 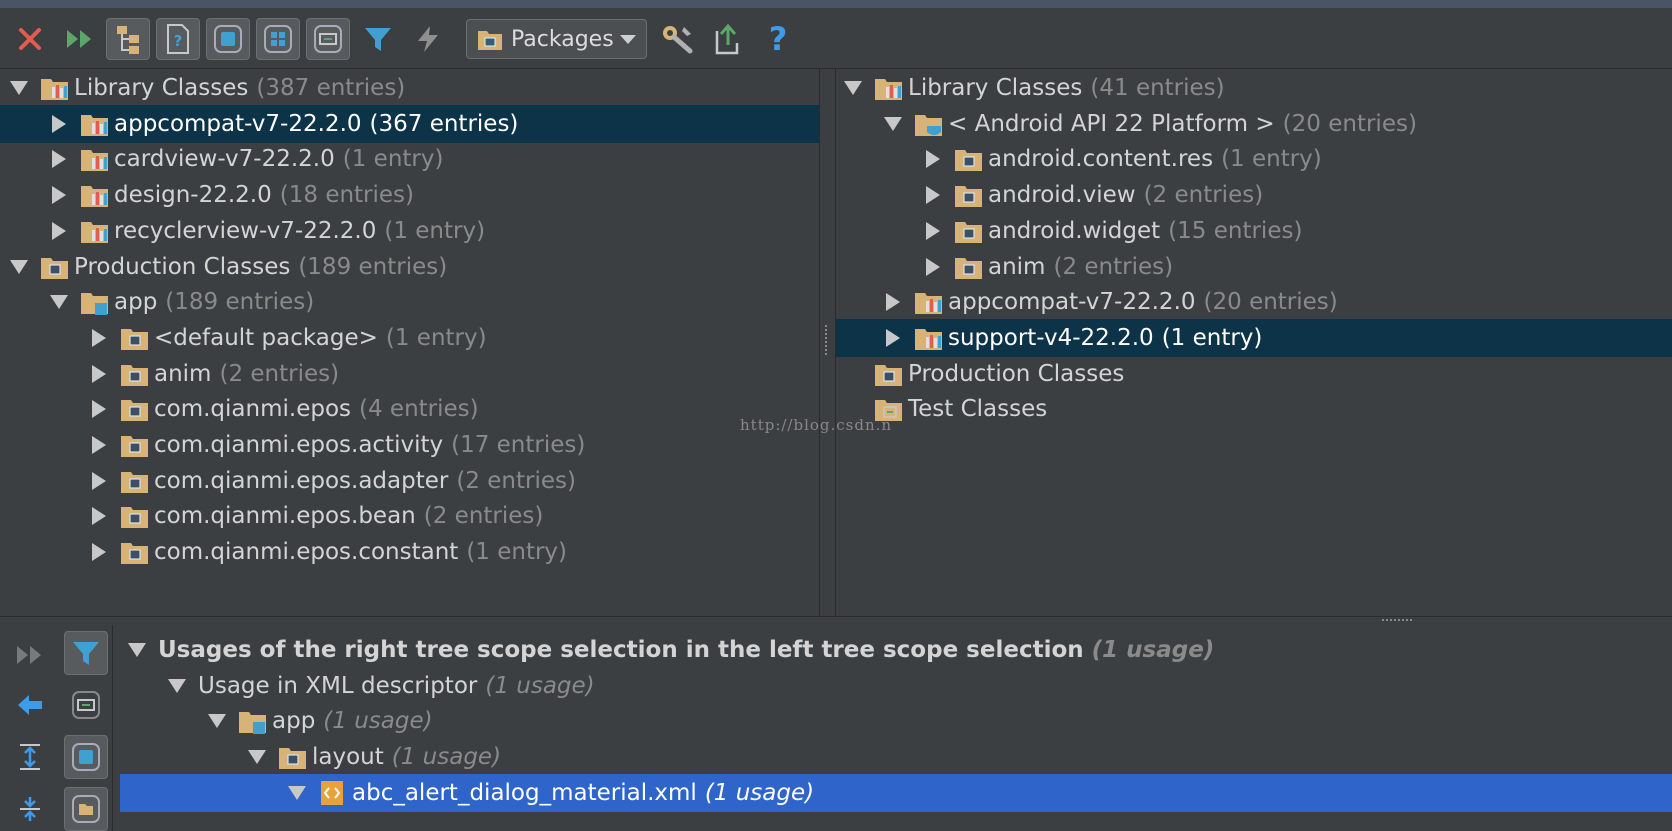 What do you see at coordinates (30, 757) in the screenshot?
I see `expand-all-icon` at bounding box center [30, 757].